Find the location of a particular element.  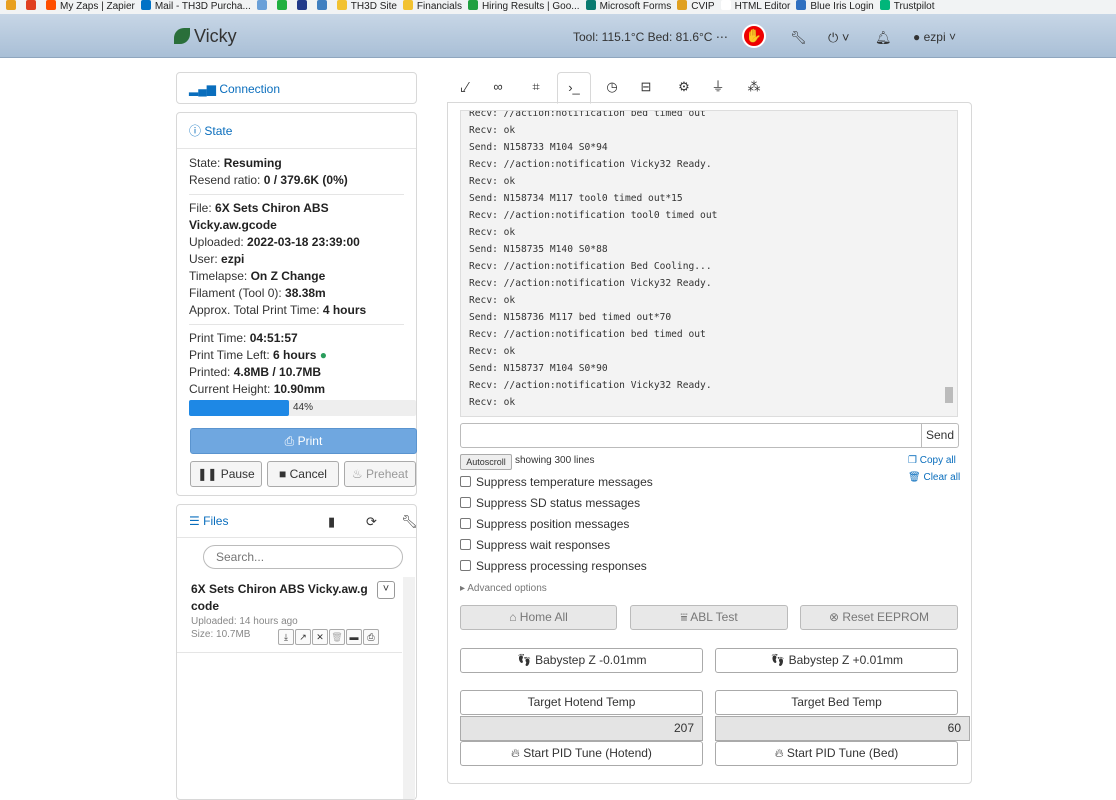

file-search-input is located at coordinates (303, 557).